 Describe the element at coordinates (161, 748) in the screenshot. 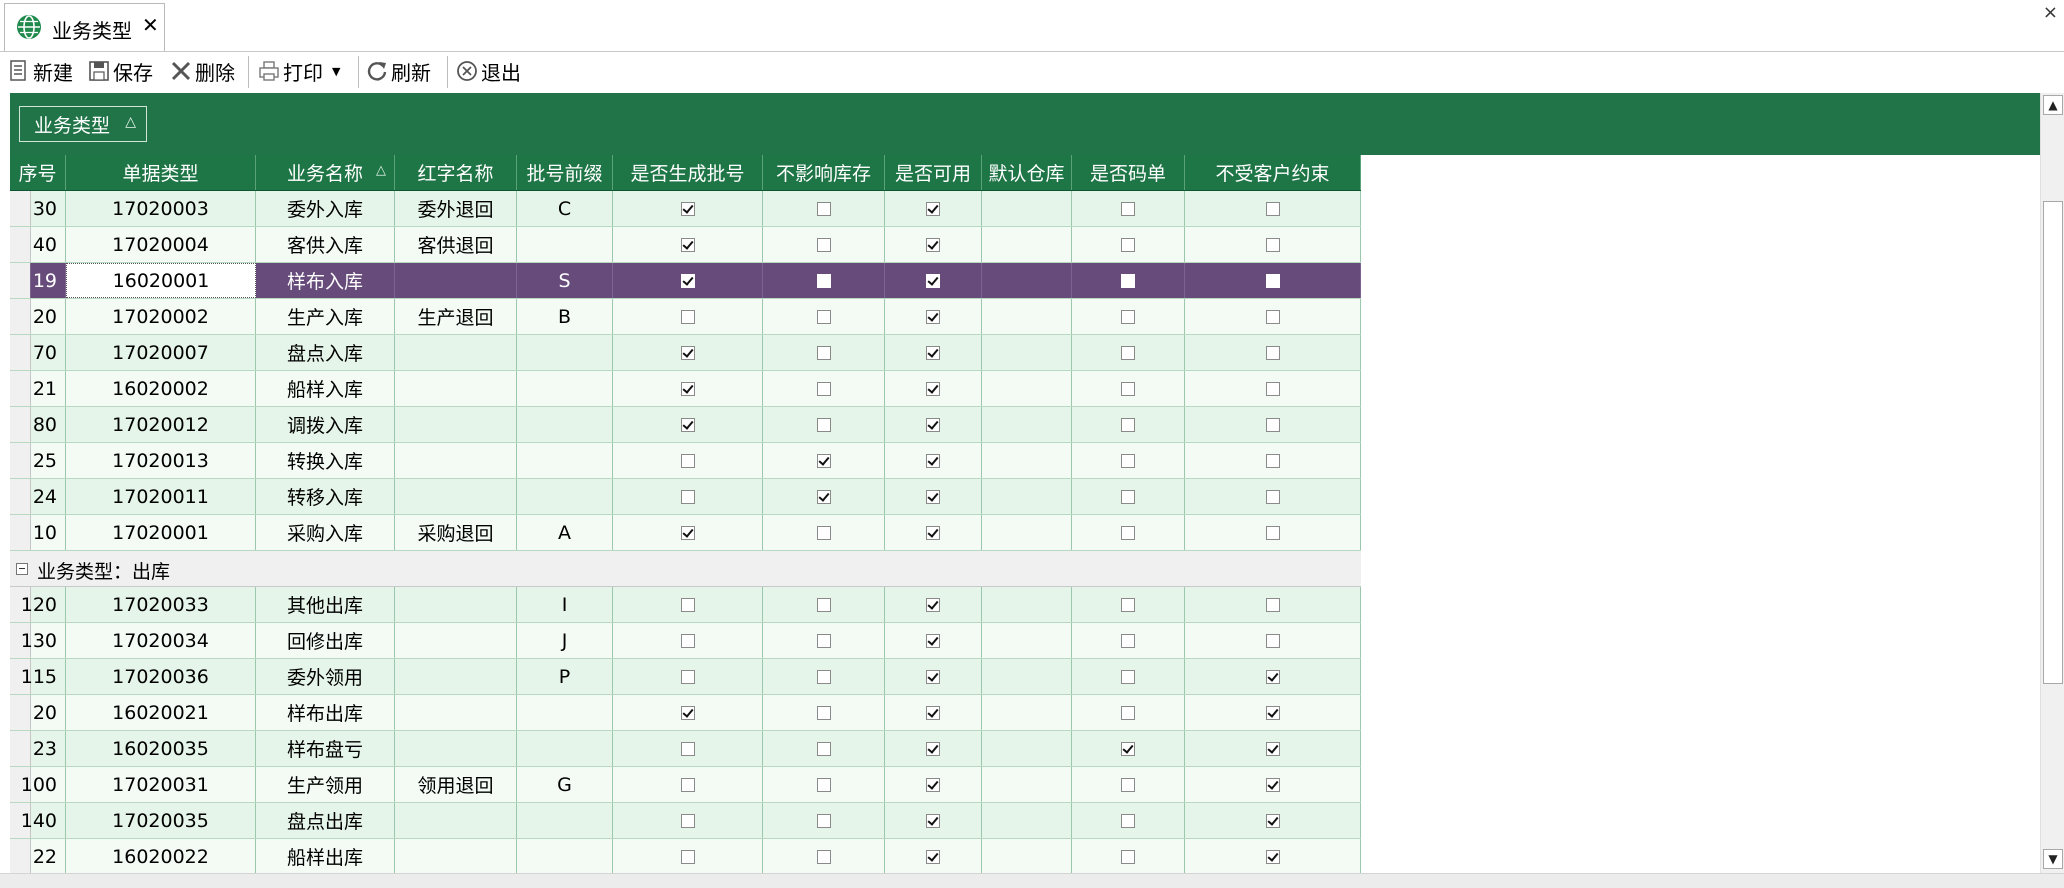

I see `cell-doc: 16020035` at that location.